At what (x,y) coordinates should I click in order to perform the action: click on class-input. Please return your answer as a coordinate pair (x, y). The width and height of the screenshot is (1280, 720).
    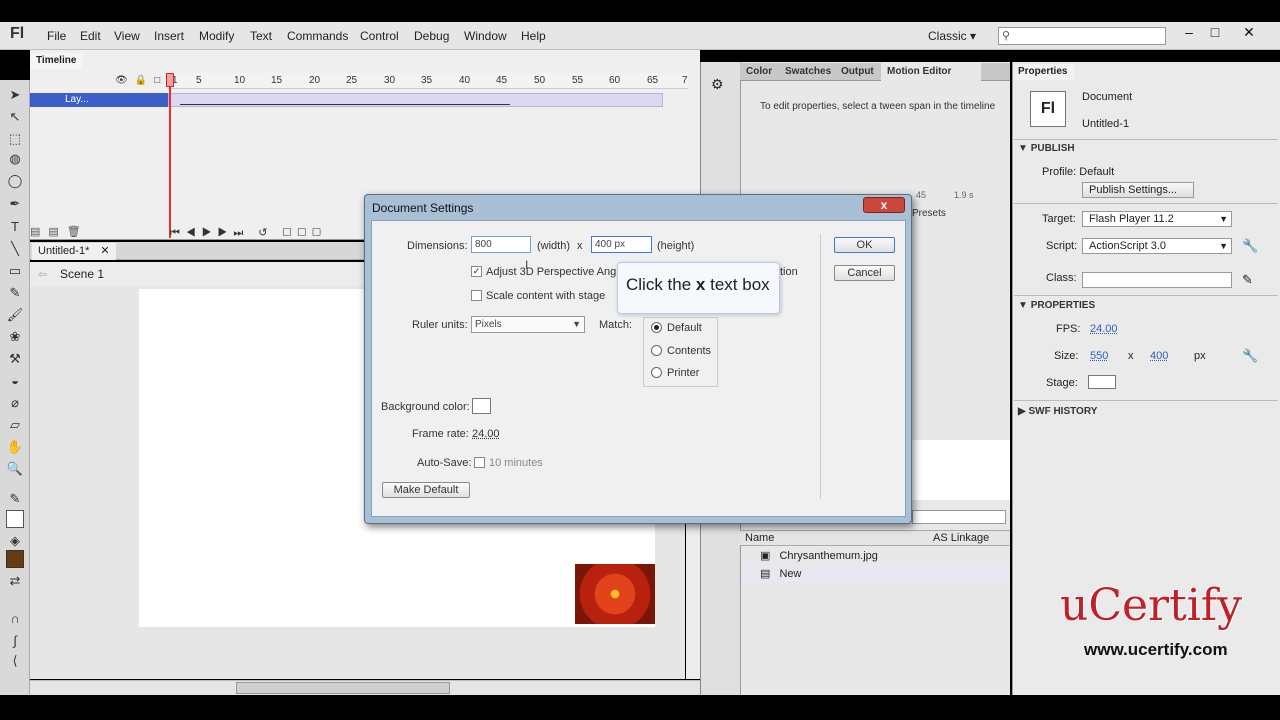
    Looking at the image, I should click on (1157, 280).